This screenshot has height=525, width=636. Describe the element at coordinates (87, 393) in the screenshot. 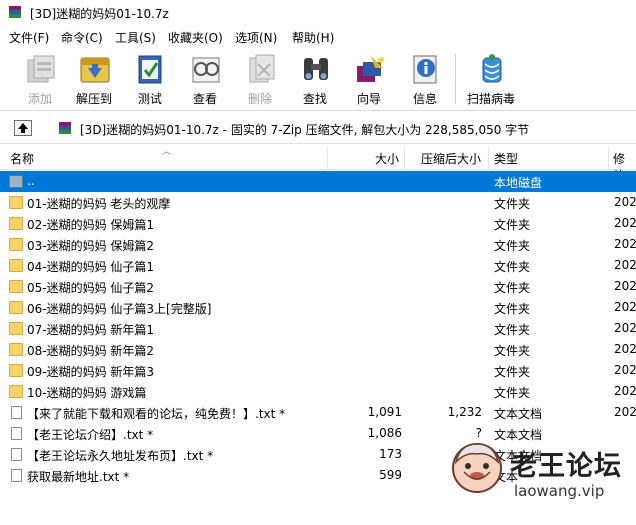

I see `row-name: 10-迷糊的妈妈 游戏篇` at that location.